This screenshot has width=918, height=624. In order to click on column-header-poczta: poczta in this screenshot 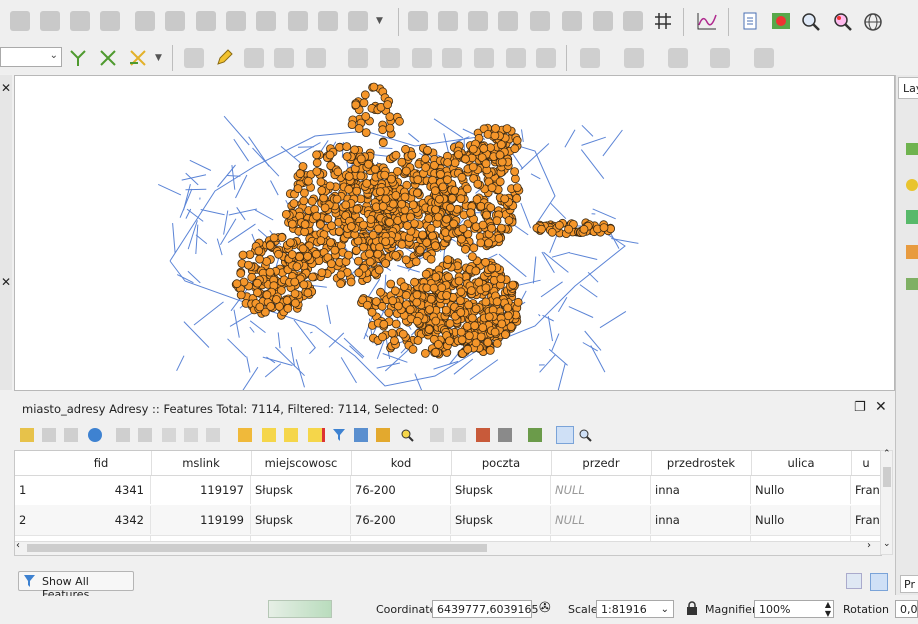, I will do `click(501, 463)`.